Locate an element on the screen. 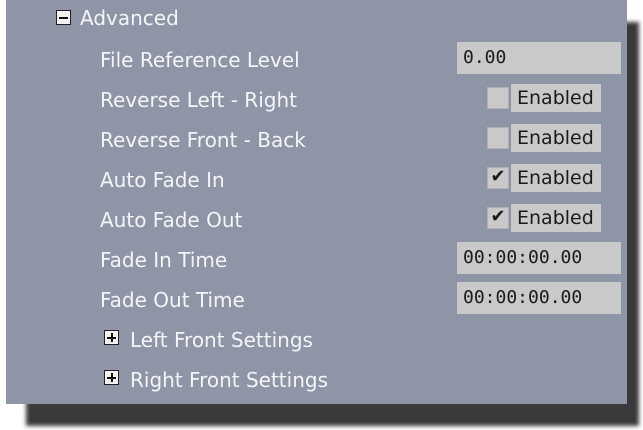 The height and width of the screenshot is (430, 643). auto-fade-out-checkbox: ✔ is located at coordinates (498, 218).